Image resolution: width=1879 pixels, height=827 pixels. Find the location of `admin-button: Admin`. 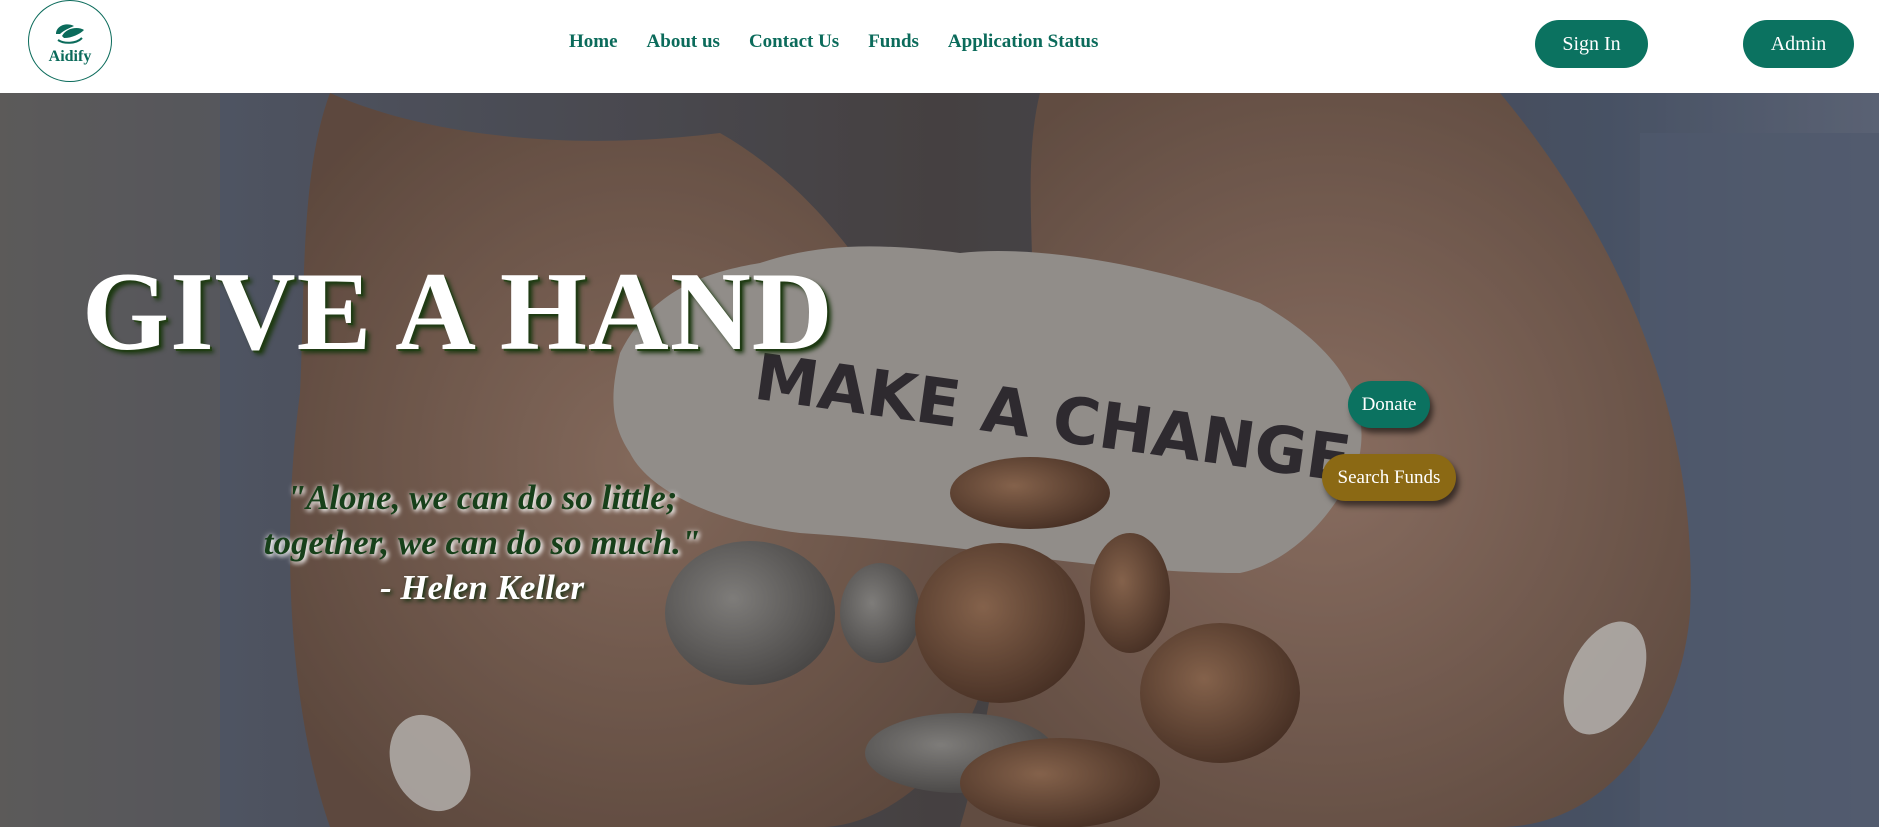

admin-button: Admin is located at coordinates (1798, 44).